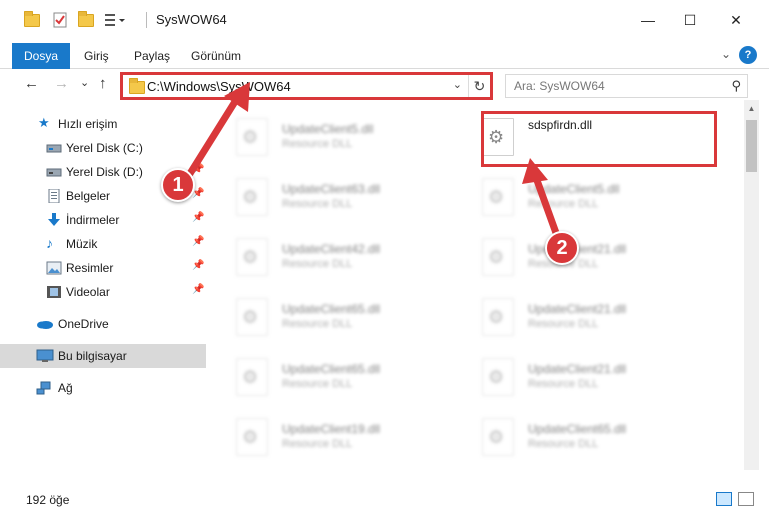 The height and width of the screenshot is (521, 769). I want to click on scroll-up-icon: ▲, so click(751, 108).